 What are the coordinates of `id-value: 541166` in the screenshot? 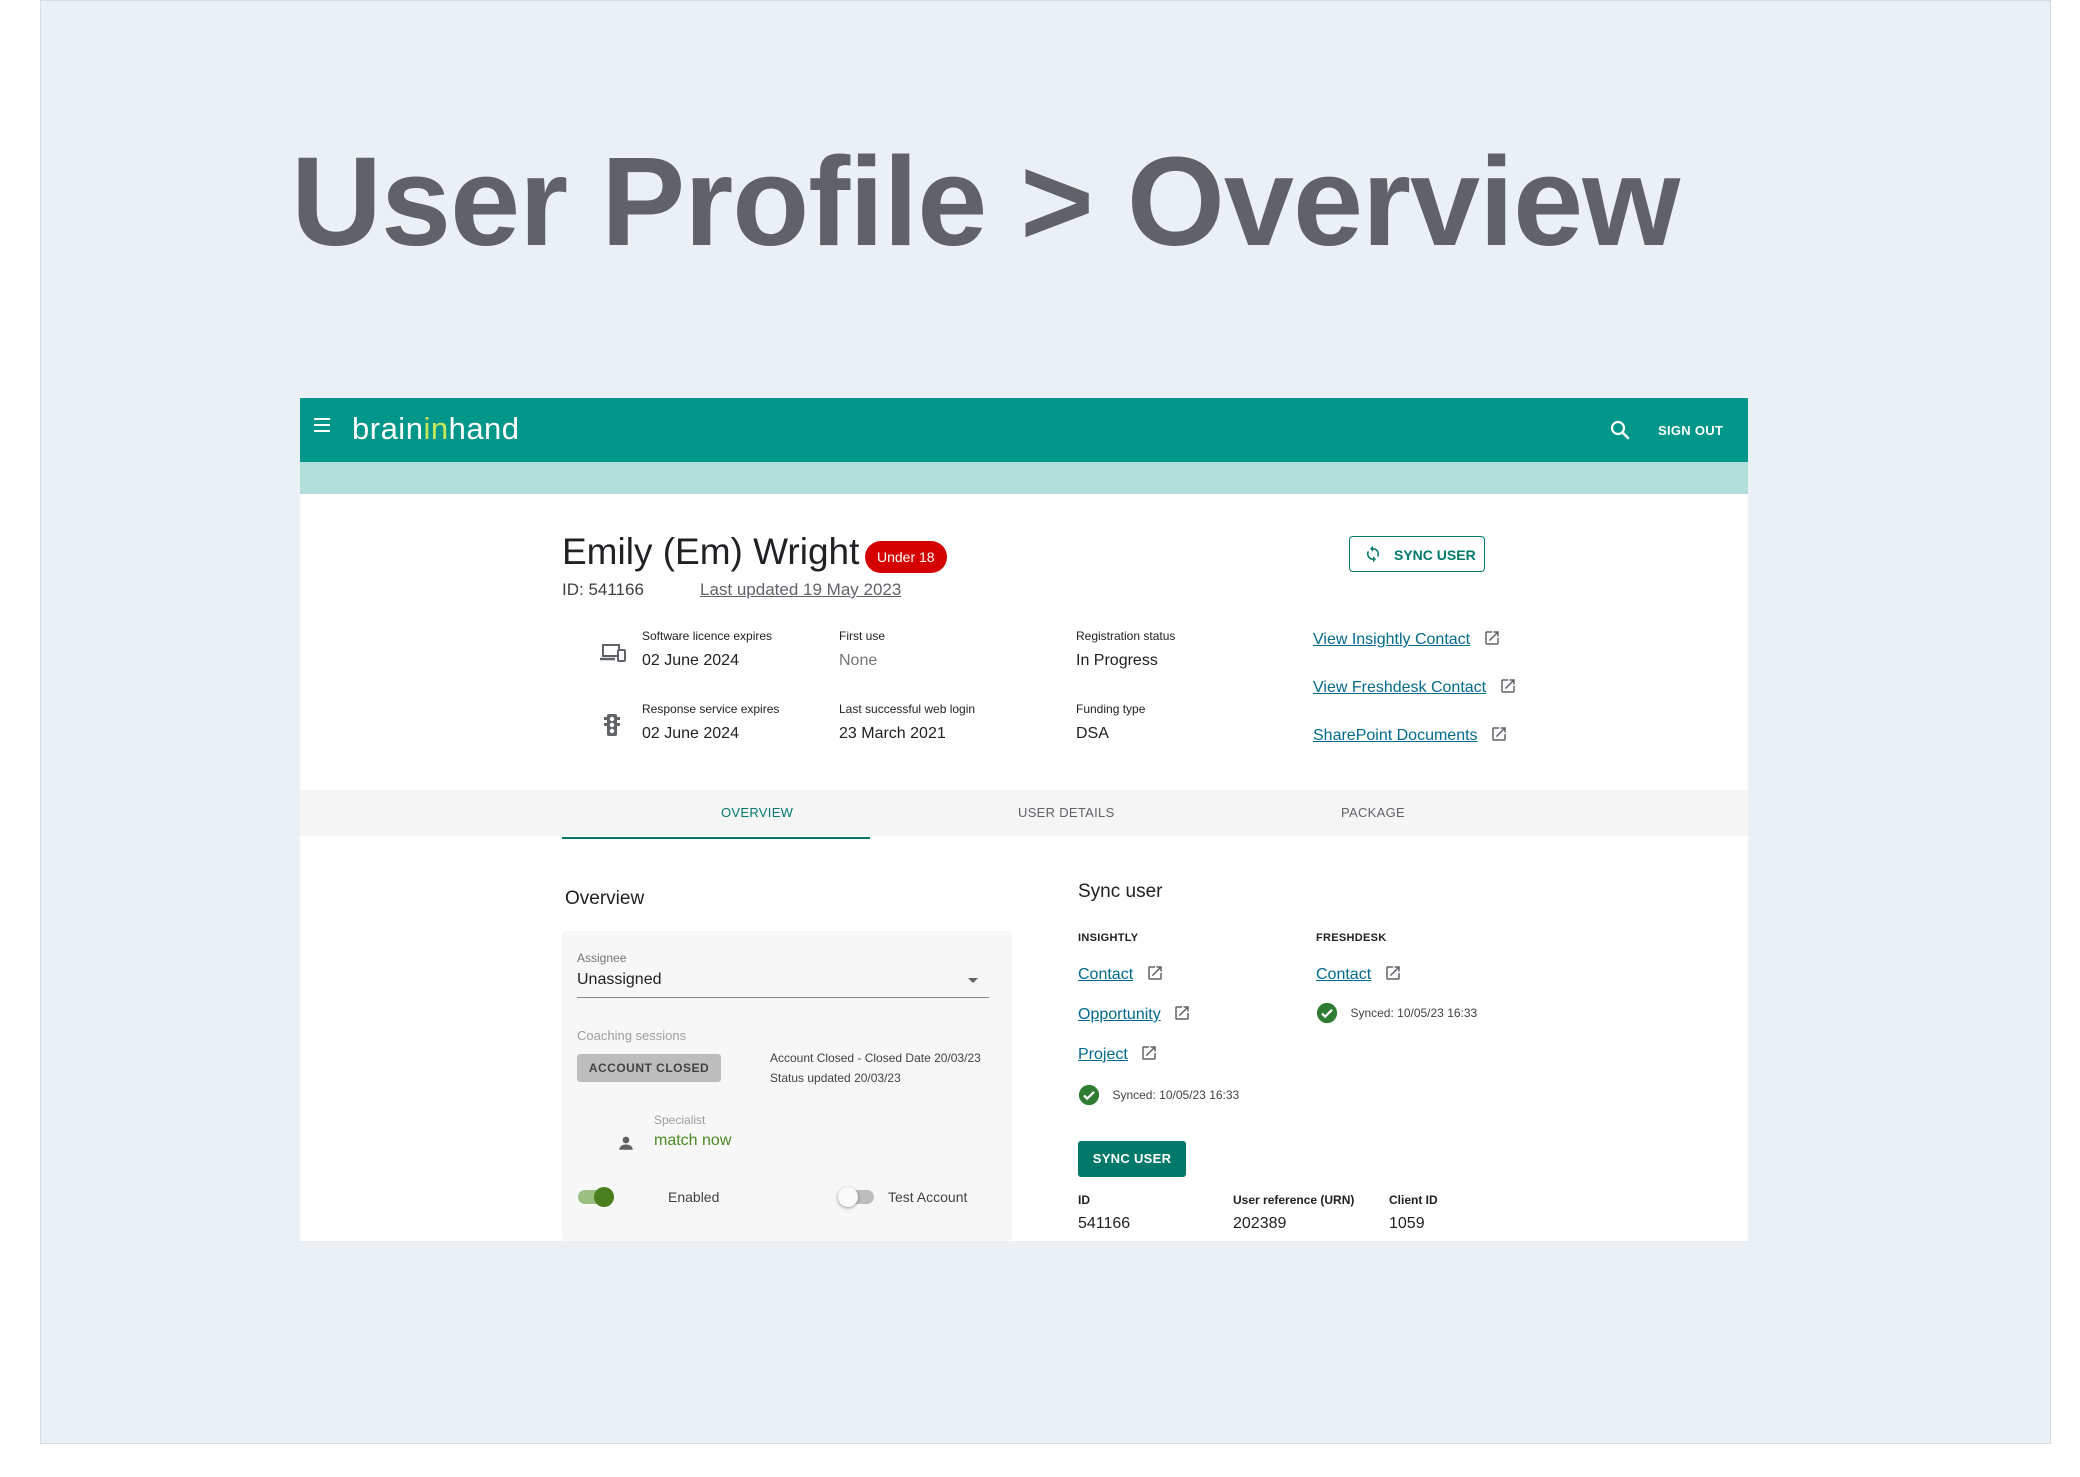 It's located at (1104, 1223).